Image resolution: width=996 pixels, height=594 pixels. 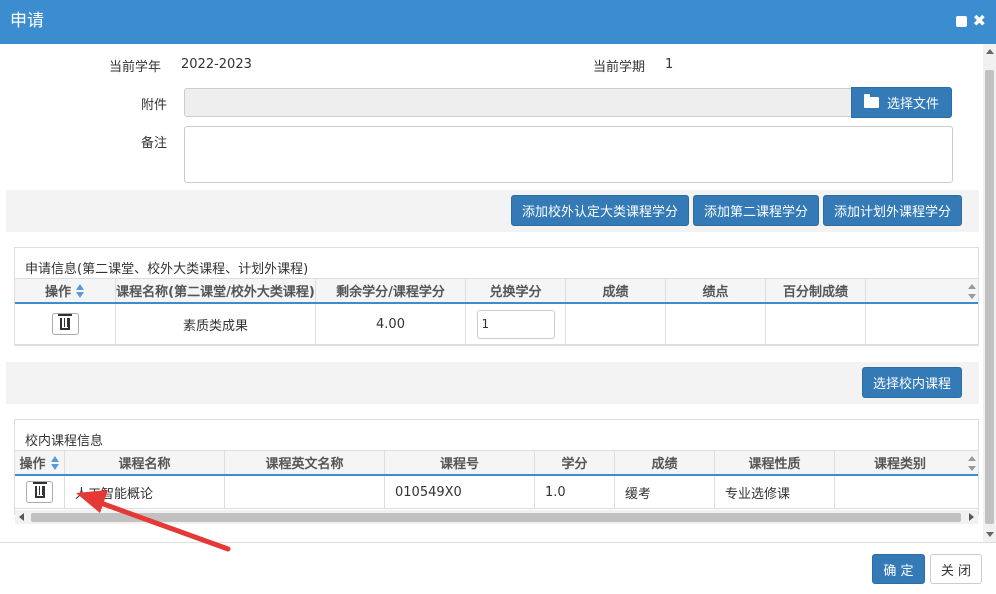 What do you see at coordinates (898, 569) in the screenshot?
I see `confirm-button: 确 定` at bounding box center [898, 569].